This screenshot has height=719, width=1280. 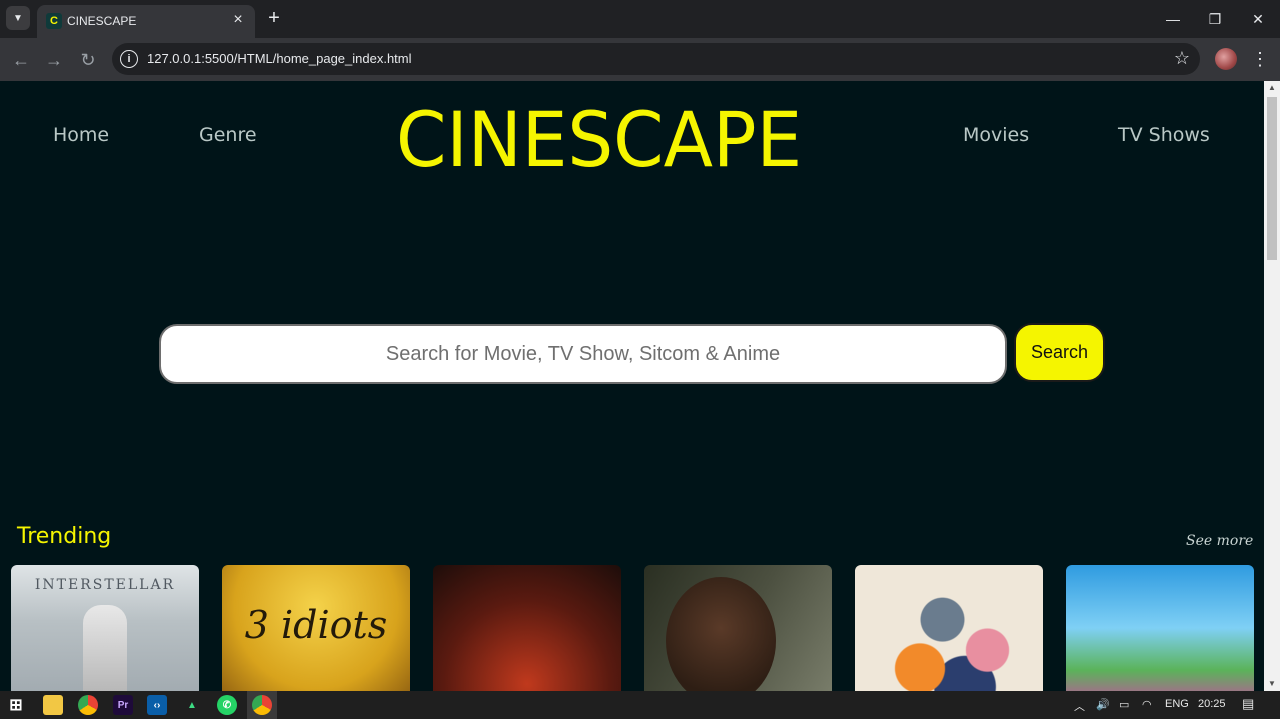 What do you see at coordinates (1272, 386) in the screenshot?
I see `page-scrollbar: ▲ ▼` at bounding box center [1272, 386].